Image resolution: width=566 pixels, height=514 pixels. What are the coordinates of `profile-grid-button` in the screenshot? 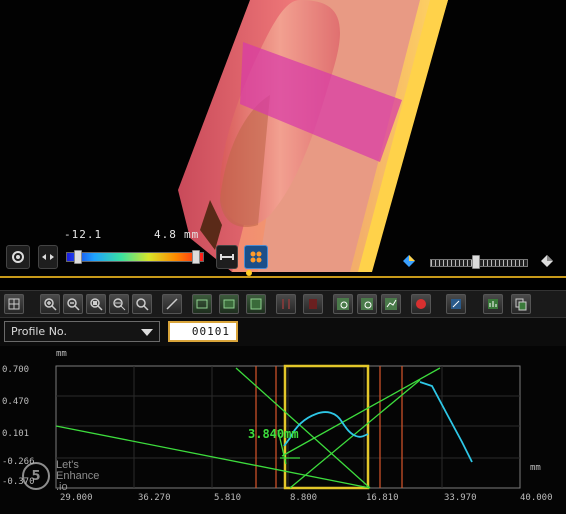 It's located at (14, 304).